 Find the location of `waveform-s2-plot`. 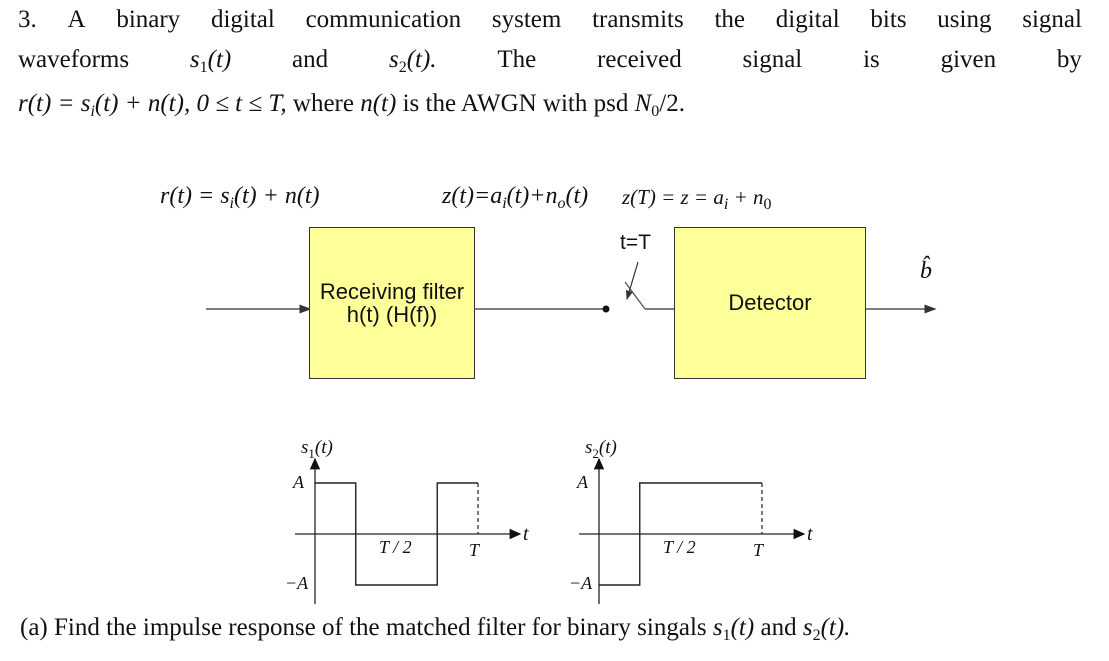

waveform-s2-plot is located at coordinates (692, 530).